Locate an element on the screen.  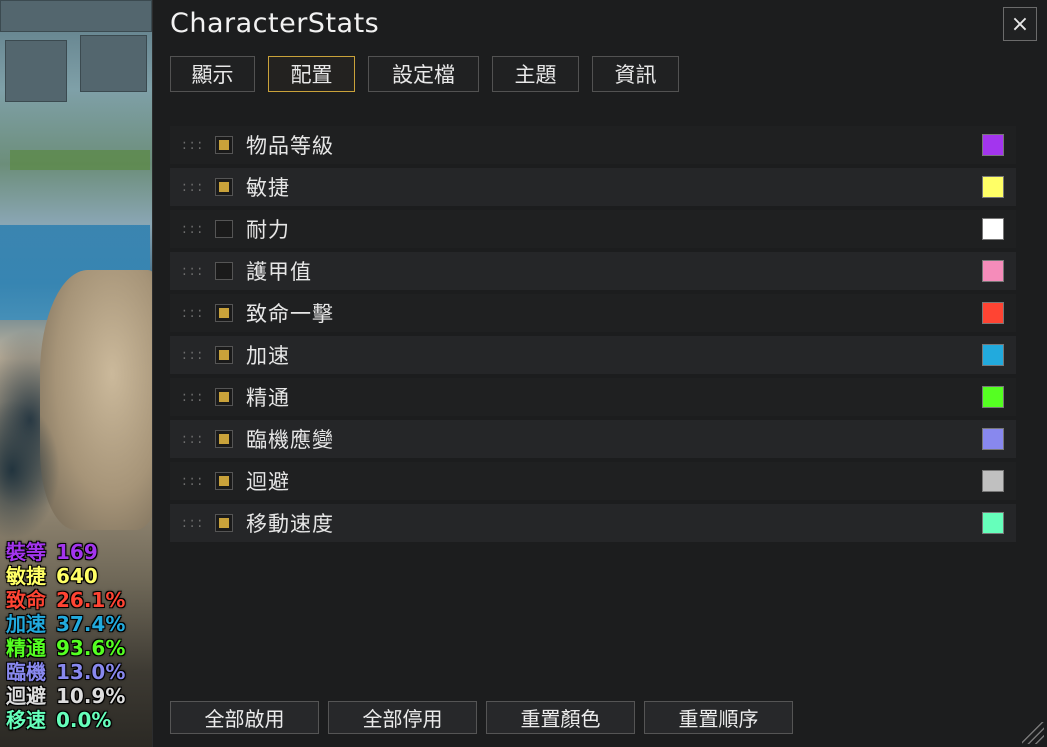
overlay-stat-label: 精通 is located at coordinates (26, 648).